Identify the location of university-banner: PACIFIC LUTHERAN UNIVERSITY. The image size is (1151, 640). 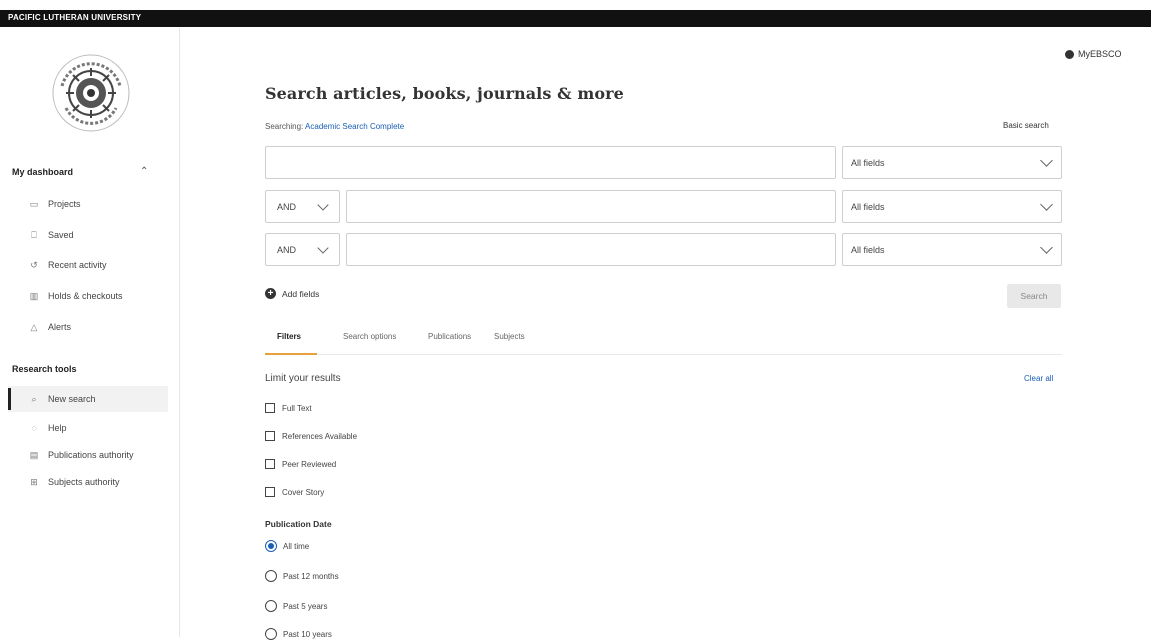
(575, 18).